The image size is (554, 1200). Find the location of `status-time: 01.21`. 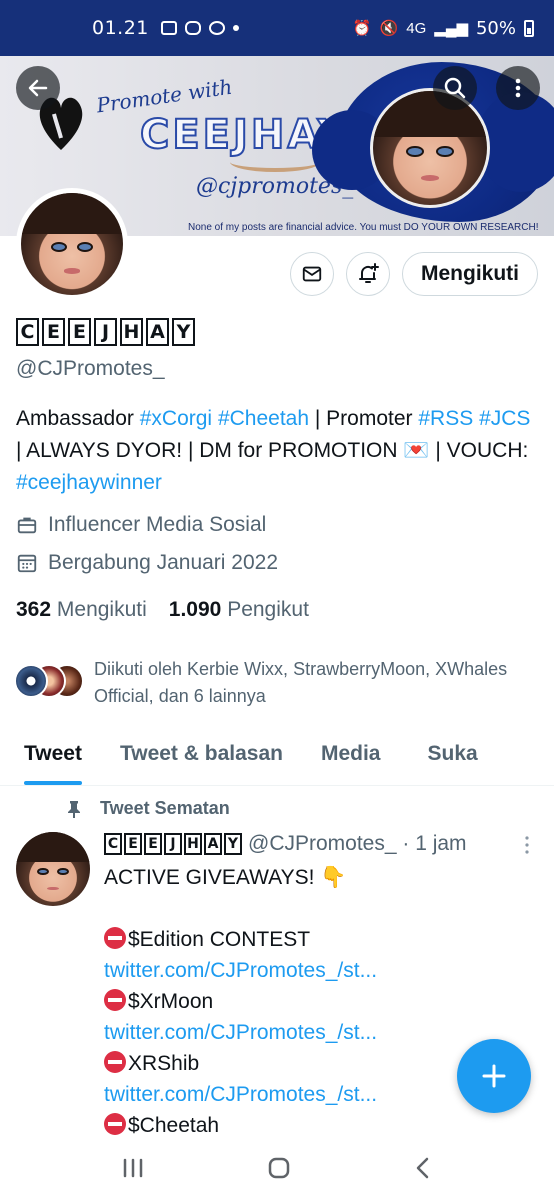

status-time: 01.21 is located at coordinates (120, 28).